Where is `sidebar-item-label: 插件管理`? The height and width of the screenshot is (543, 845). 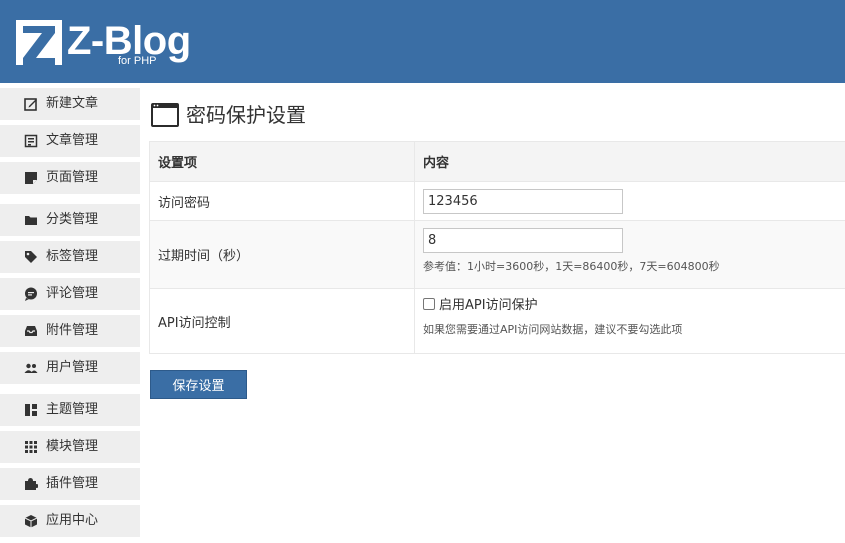
sidebar-item-label: 插件管理 is located at coordinates (72, 483).